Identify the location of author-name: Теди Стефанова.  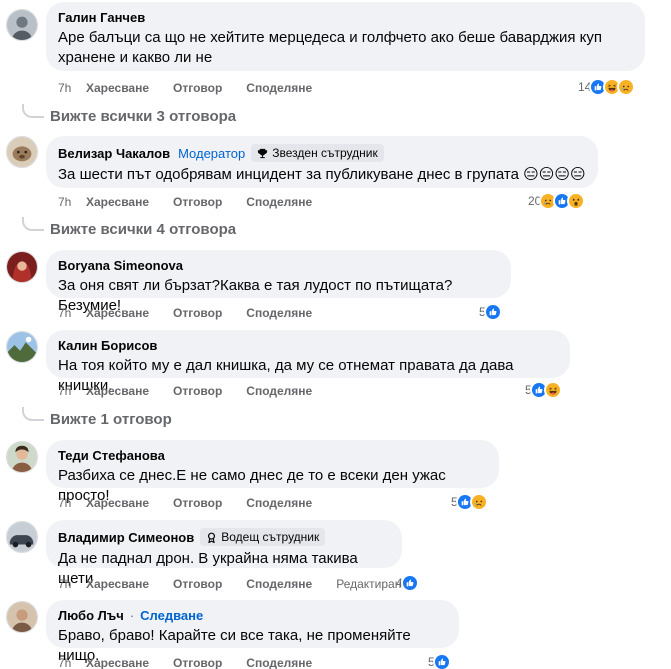
(111, 455).